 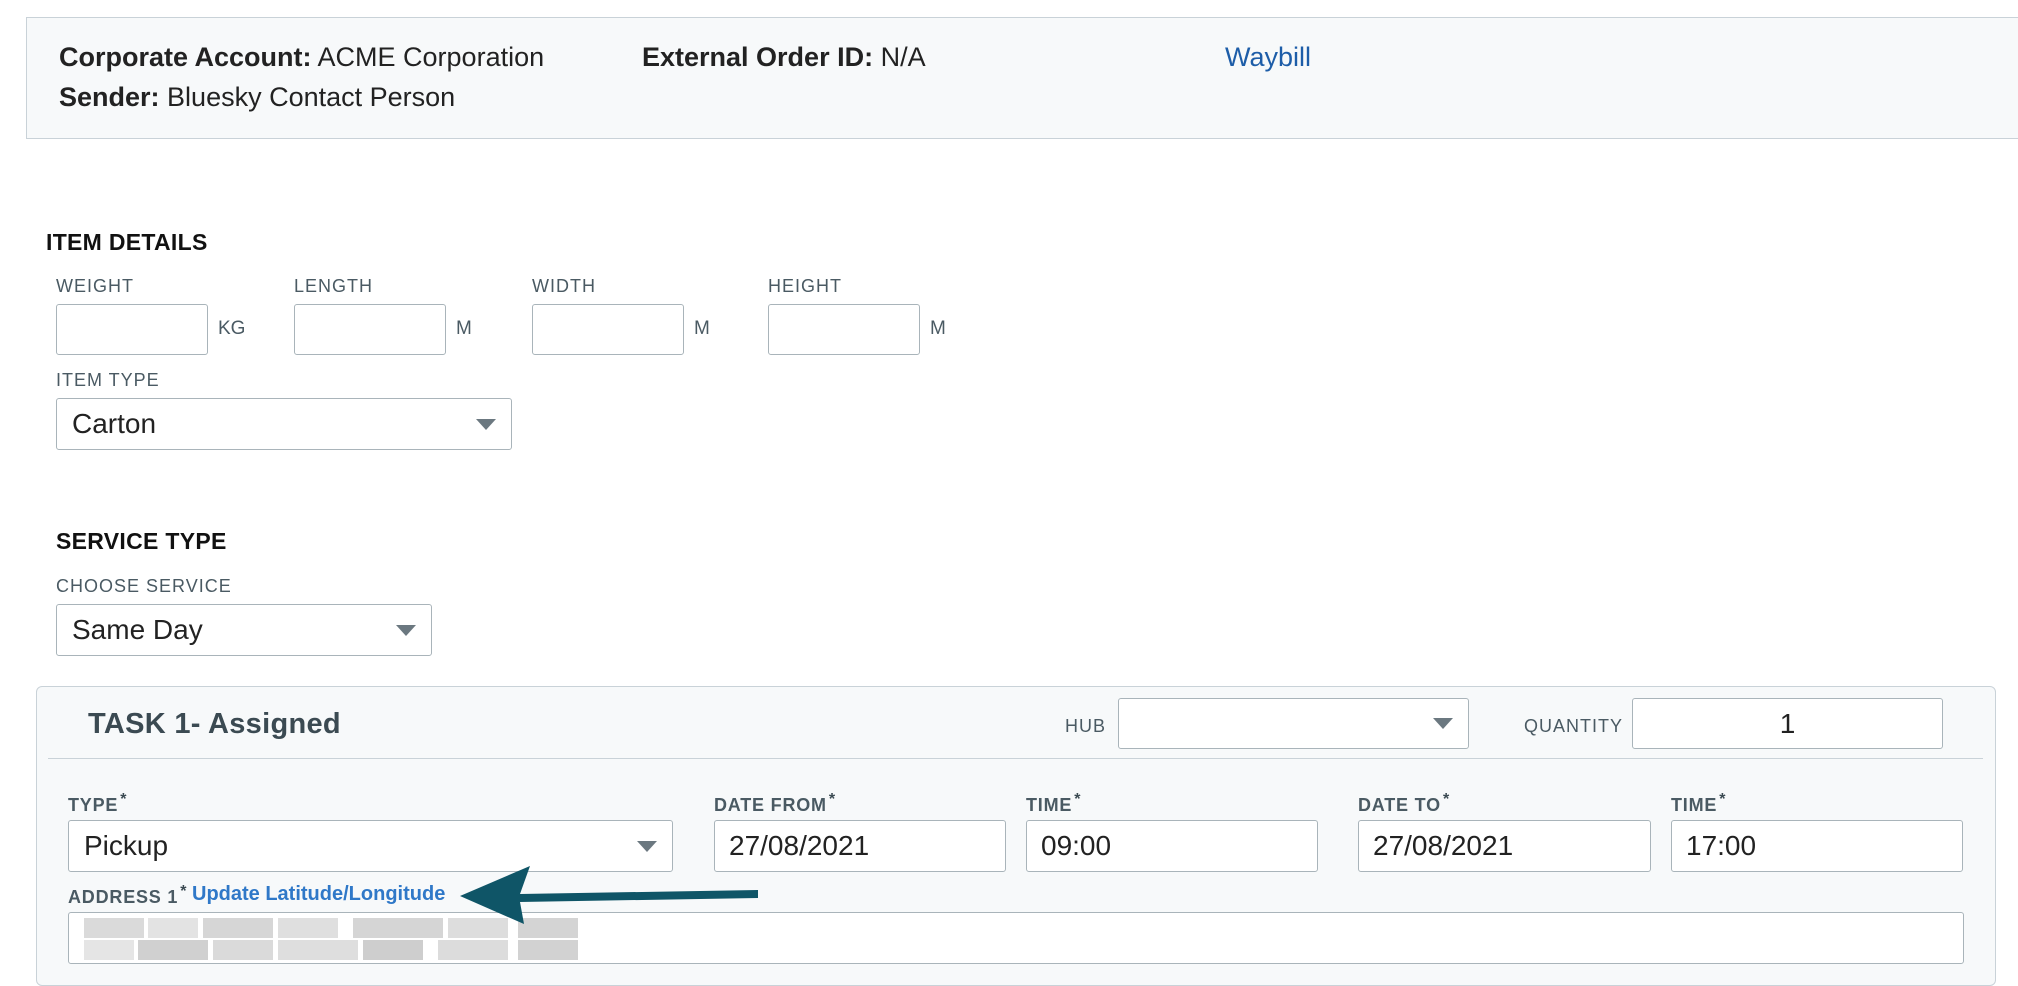 What do you see at coordinates (903, 57) in the screenshot?
I see `external-order-value: N/A` at bounding box center [903, 57].